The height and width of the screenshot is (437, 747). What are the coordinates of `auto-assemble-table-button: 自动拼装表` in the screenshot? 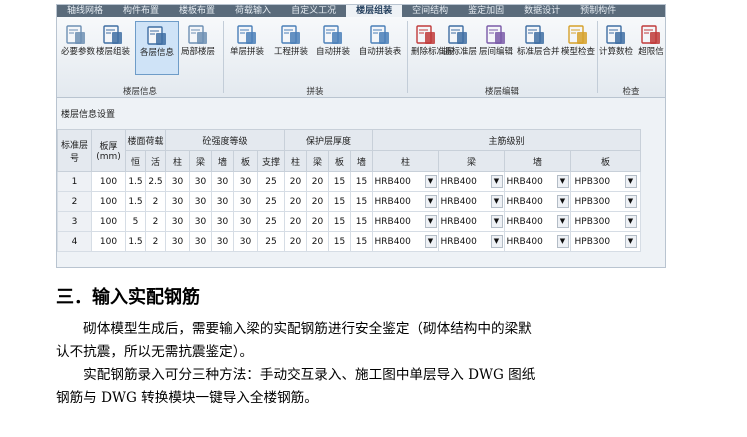 It's located at (380, 47).